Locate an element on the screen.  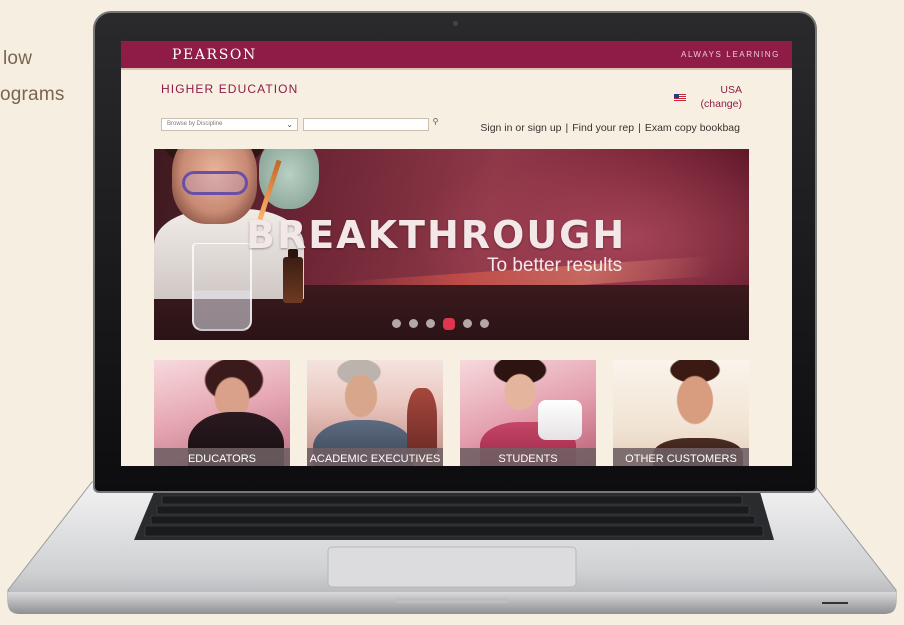
background-text-line-2: ograms is located at coordinates (32, 94).